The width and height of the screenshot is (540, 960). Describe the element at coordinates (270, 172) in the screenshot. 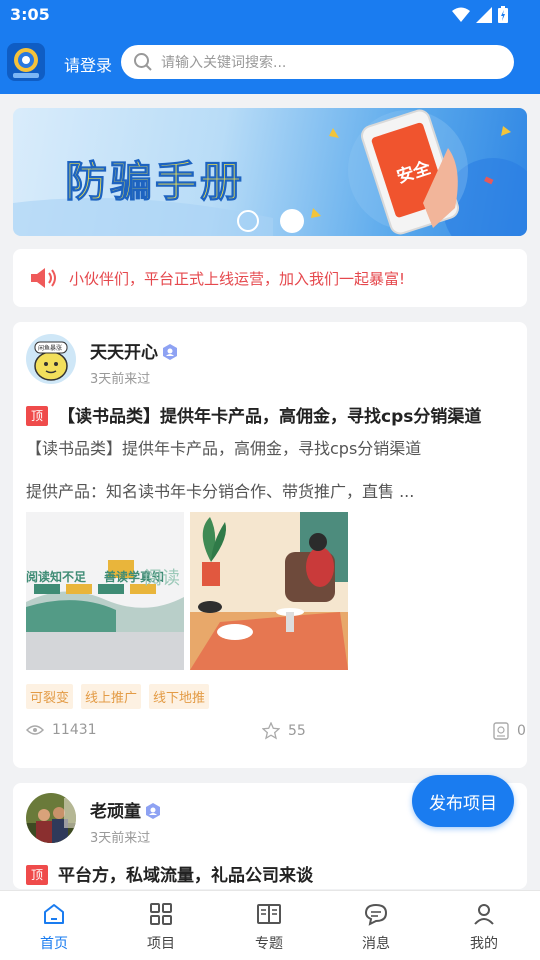

I see `banner-carousel: 防骗手册 安全` at that location.